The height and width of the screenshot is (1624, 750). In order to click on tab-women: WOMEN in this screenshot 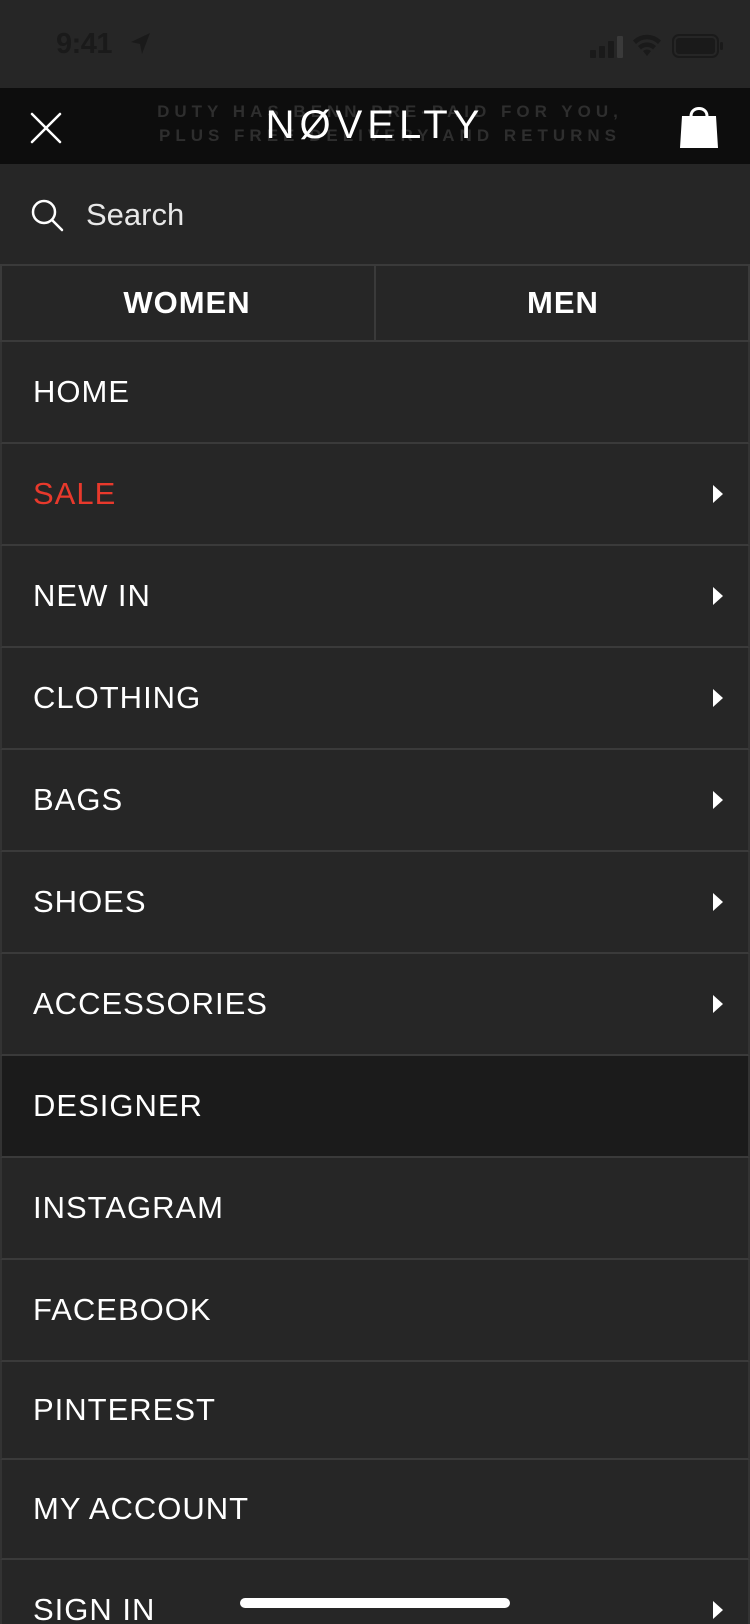, I will do `click(187, 303)`.